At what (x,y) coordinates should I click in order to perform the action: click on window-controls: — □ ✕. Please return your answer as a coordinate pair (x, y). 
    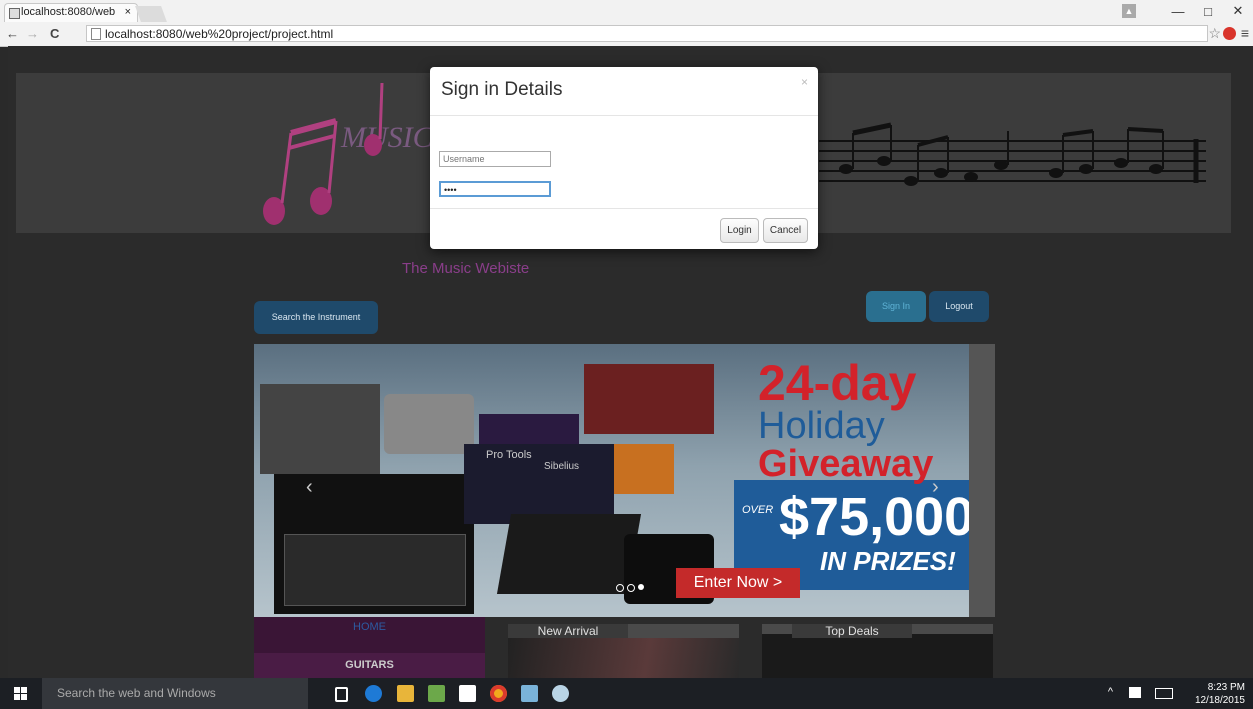
    Looking at the image, I should click on (1208, 11).